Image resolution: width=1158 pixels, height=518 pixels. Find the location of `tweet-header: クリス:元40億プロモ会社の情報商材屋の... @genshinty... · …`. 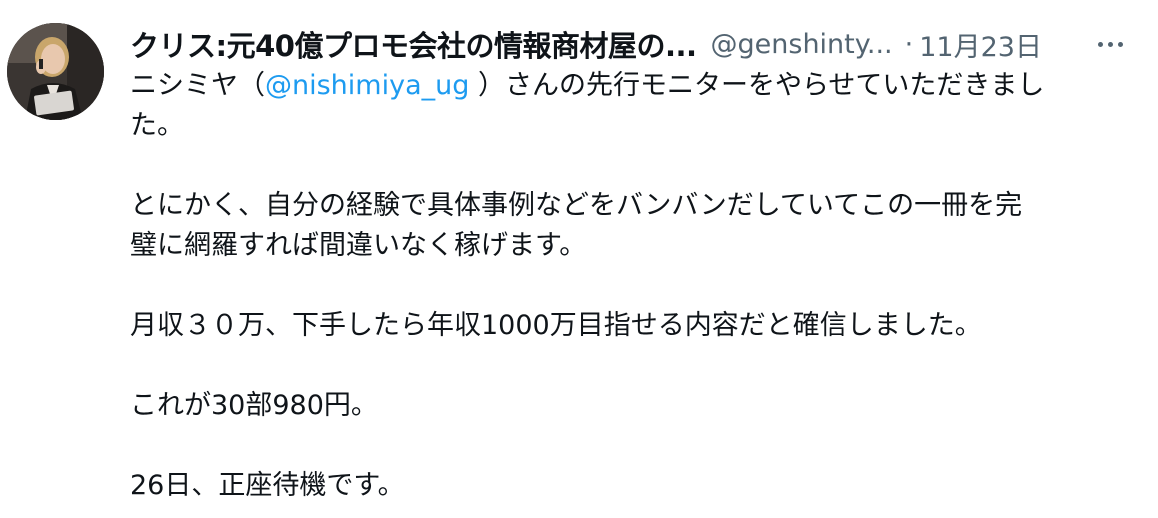

tweet-header: クリス:元40億プロモ会社の情報商材屋の... @genshinty... · … is located at coordinates (635, 44).